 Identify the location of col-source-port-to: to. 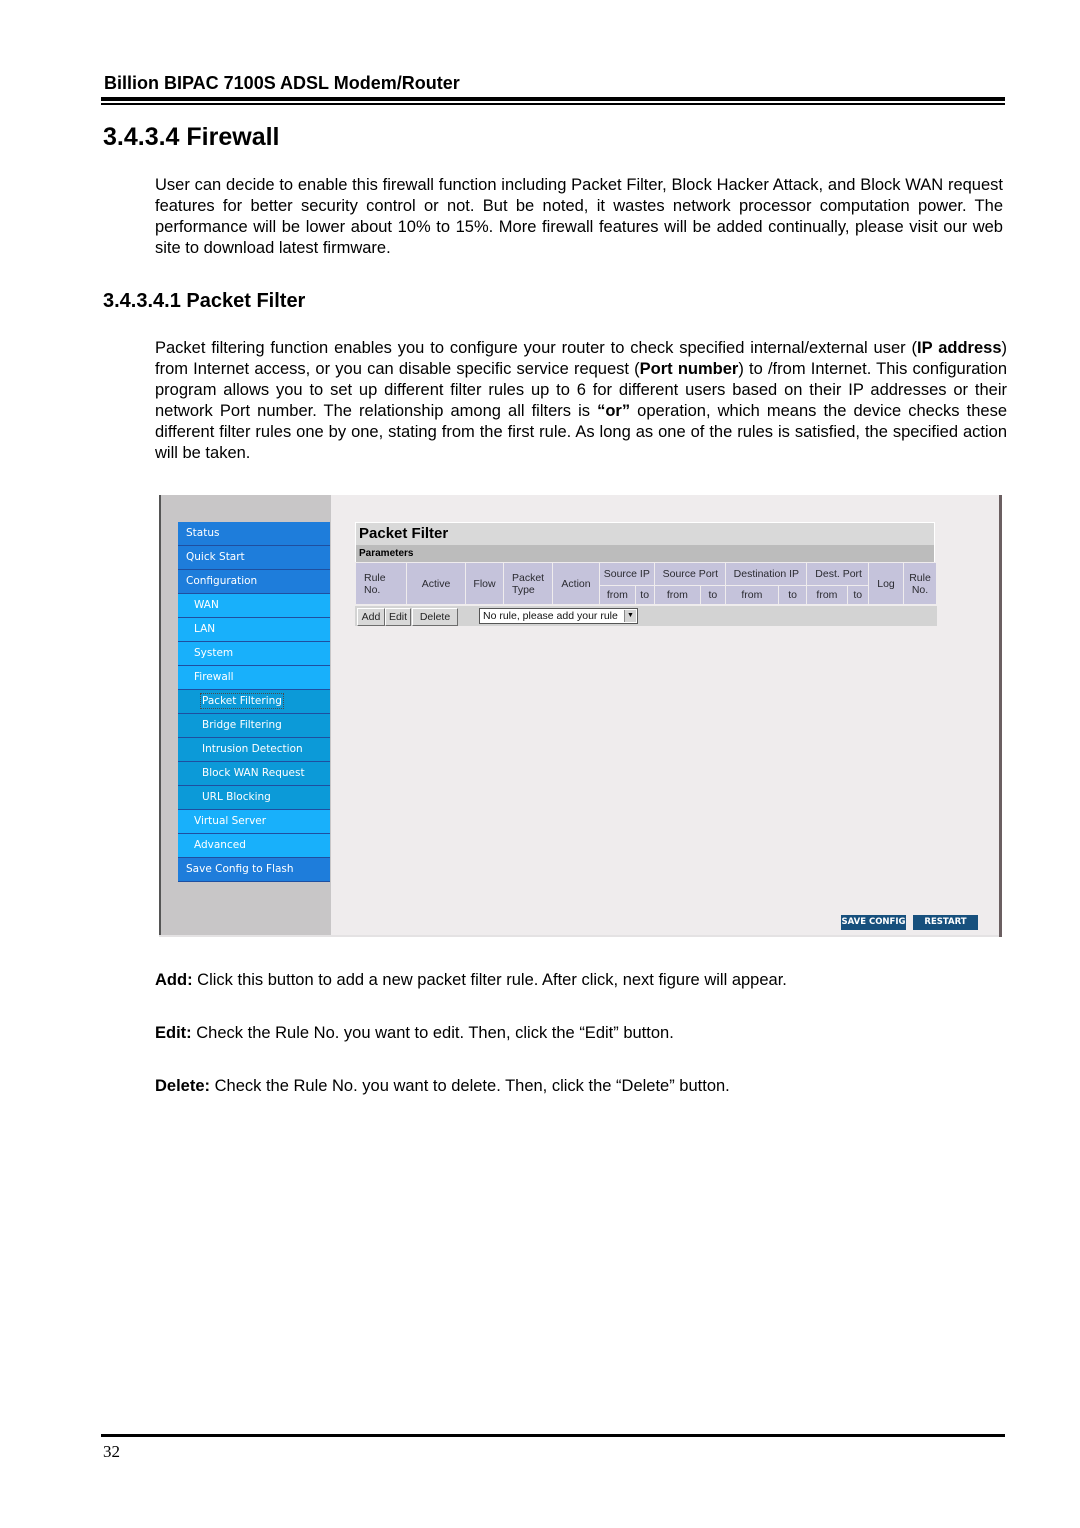
(713, 595).